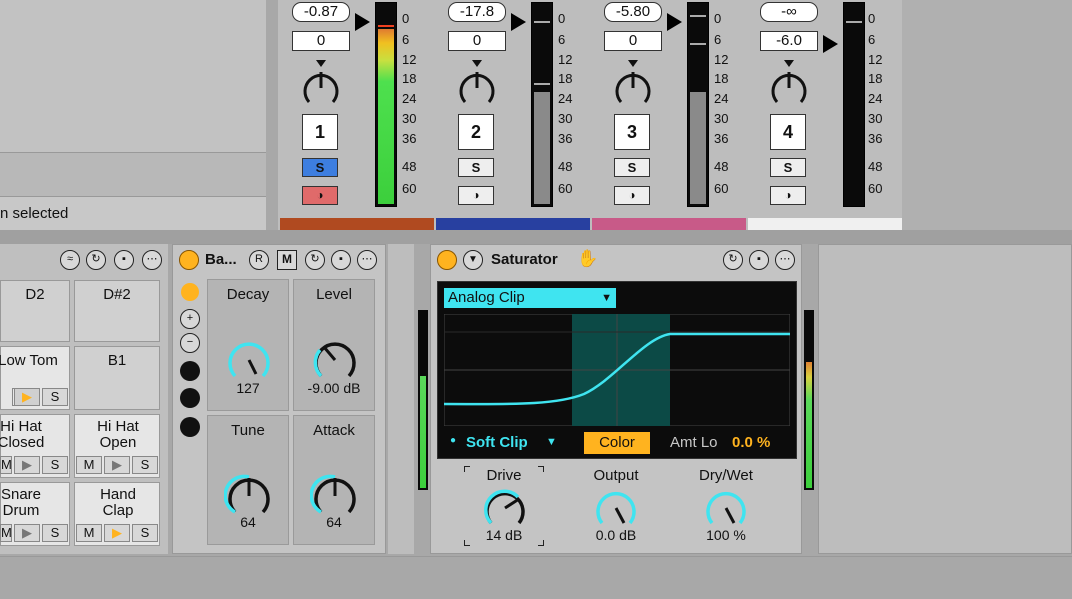 Image resolution: width=1072 pixels, height=599 pixels. What do you see at coordinates (497, 442) in the screenshot?
I see `soft-clip-dropdown: Soft Clip` at bounding box center [497, 442].